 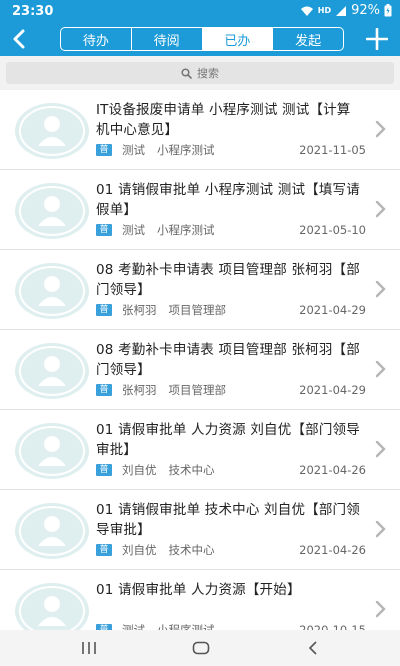 What do you see at coordinates (388, 10) in the screenshot?
I see `battery-icon` at bounding box center [388, 10].